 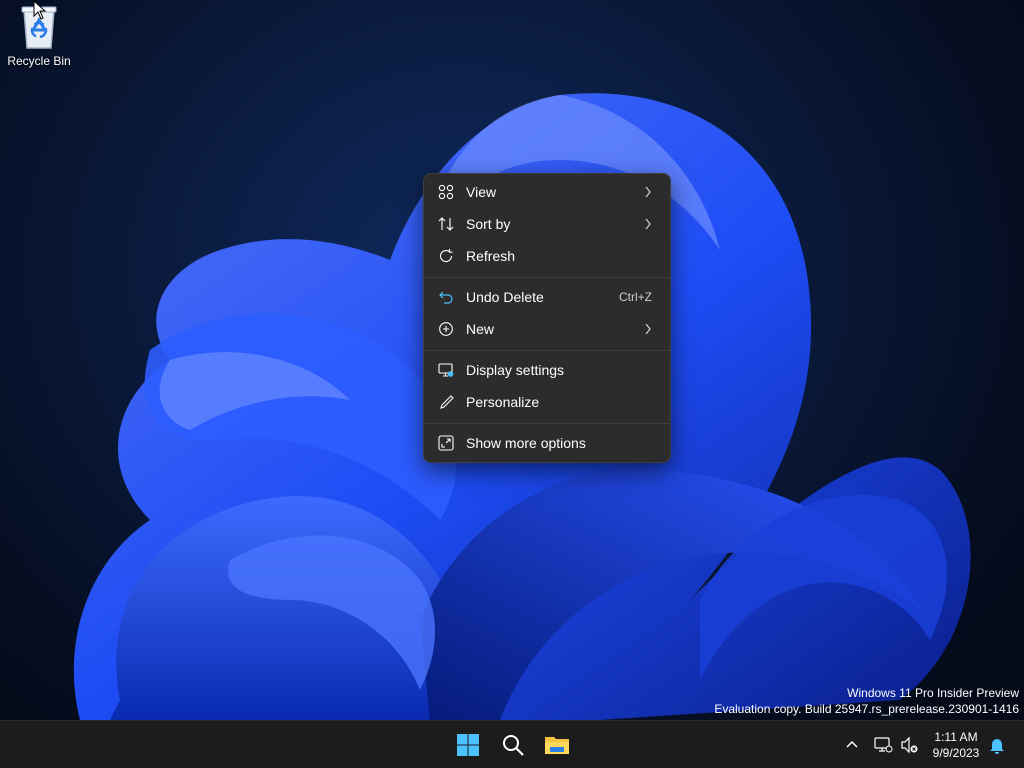 What do you see at coordinates (480, 329) in the screenshot?
I see `menu-item-label: New` at bounding box center [480, 329].